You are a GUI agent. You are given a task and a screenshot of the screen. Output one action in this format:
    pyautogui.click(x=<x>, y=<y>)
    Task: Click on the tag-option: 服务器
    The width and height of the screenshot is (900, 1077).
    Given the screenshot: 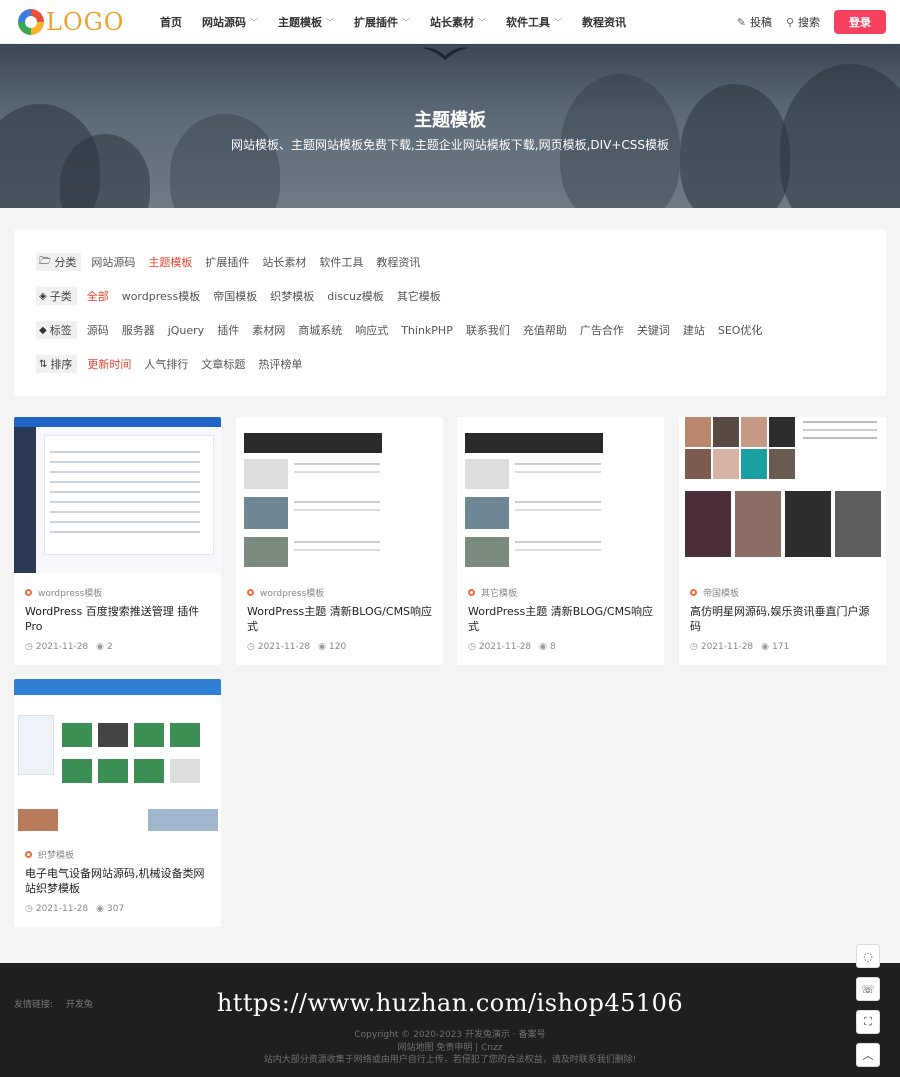 What is the action you would take?
    pyautogui.click(x=138, y=330)
    